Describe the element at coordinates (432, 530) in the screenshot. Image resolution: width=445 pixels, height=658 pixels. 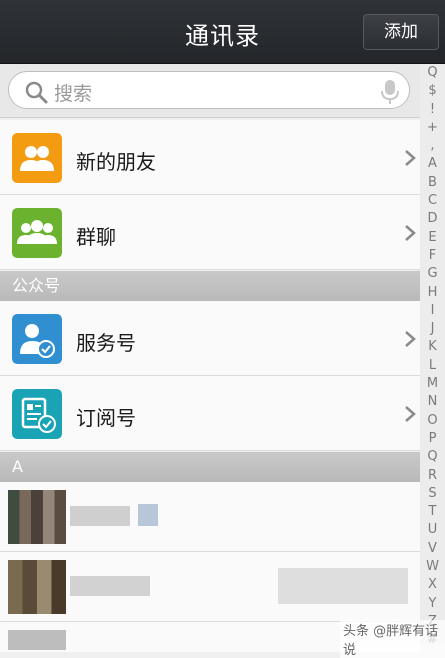
I see `index-letter: U` at that location.